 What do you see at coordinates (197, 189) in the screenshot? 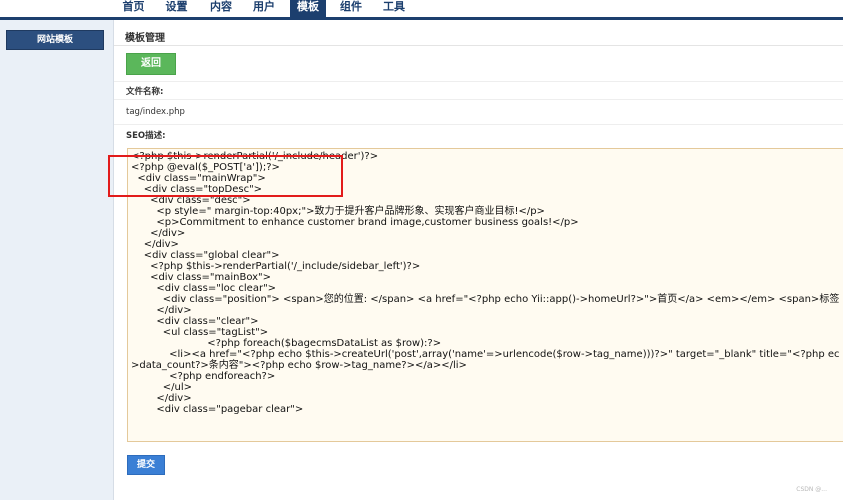
I see `code-line: <div class="topDesc">` at bounding box center [197, 189].